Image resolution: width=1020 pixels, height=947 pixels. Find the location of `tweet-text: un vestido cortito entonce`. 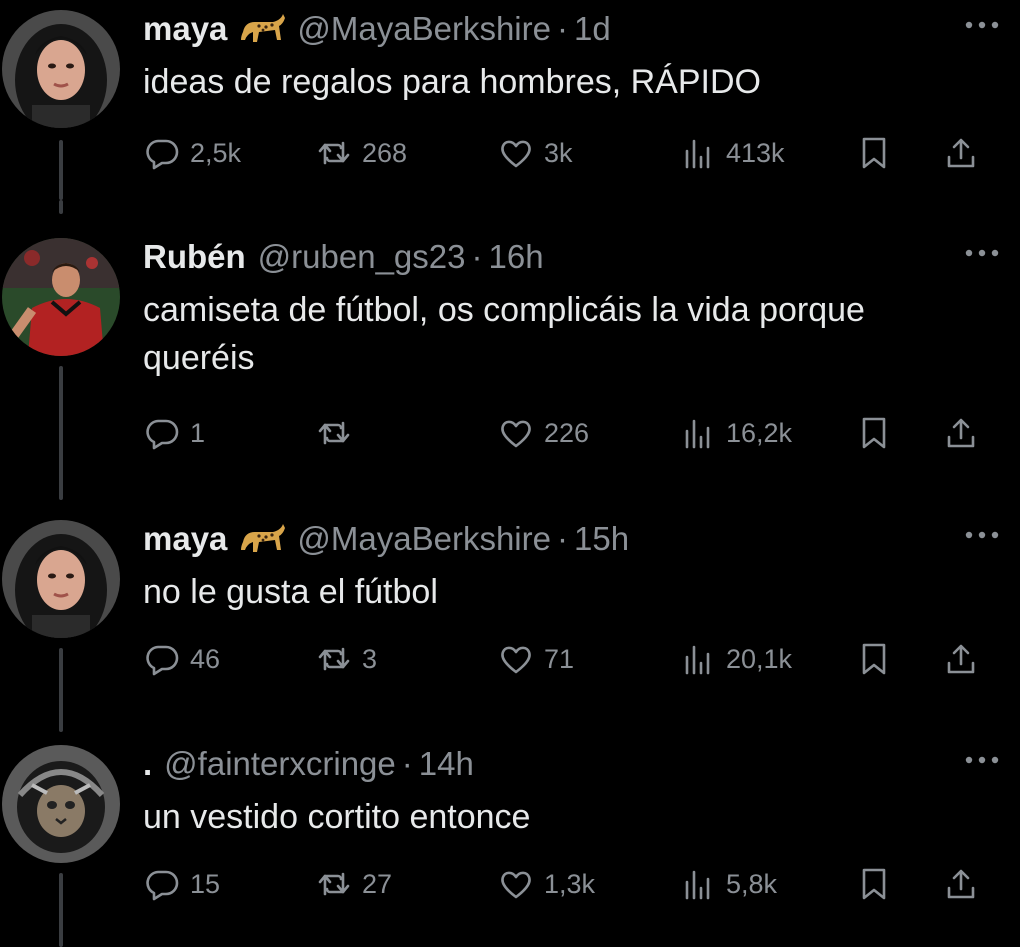

tweet-text: un vestido cortito entonce is located at coordinates (337, 817).